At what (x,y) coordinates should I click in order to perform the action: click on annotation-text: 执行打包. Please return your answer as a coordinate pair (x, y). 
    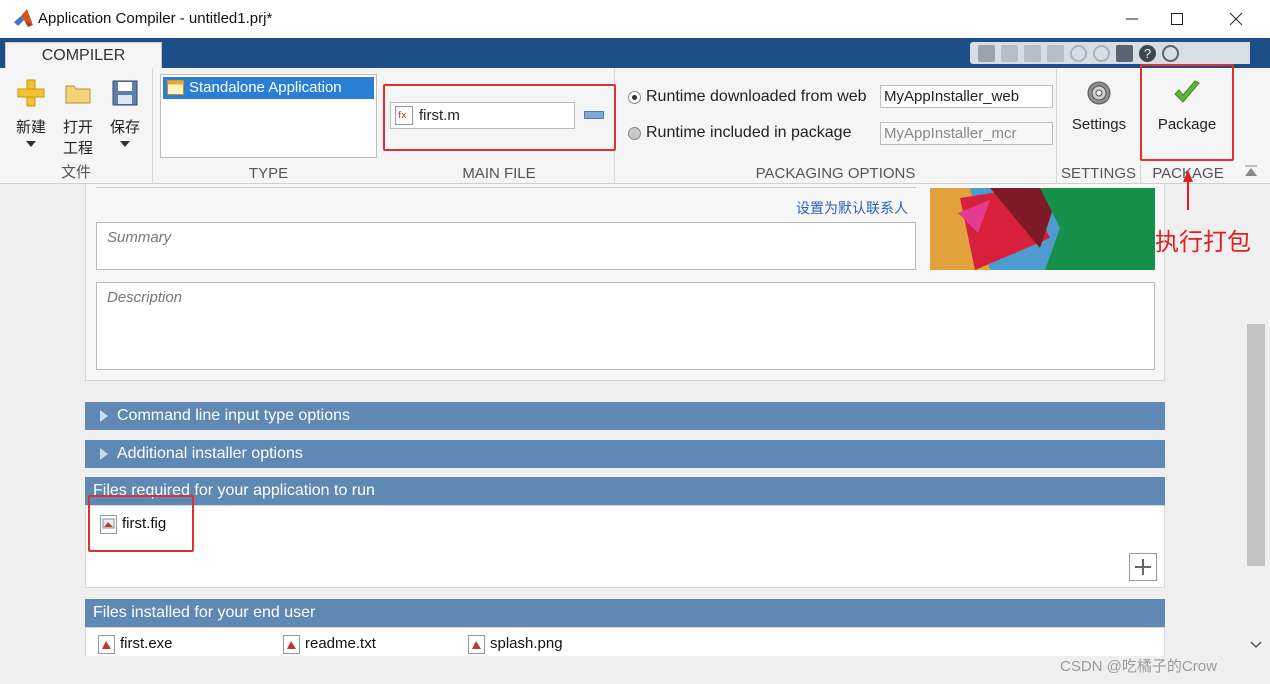
    Looking at the image, I should click on (1203, 242).